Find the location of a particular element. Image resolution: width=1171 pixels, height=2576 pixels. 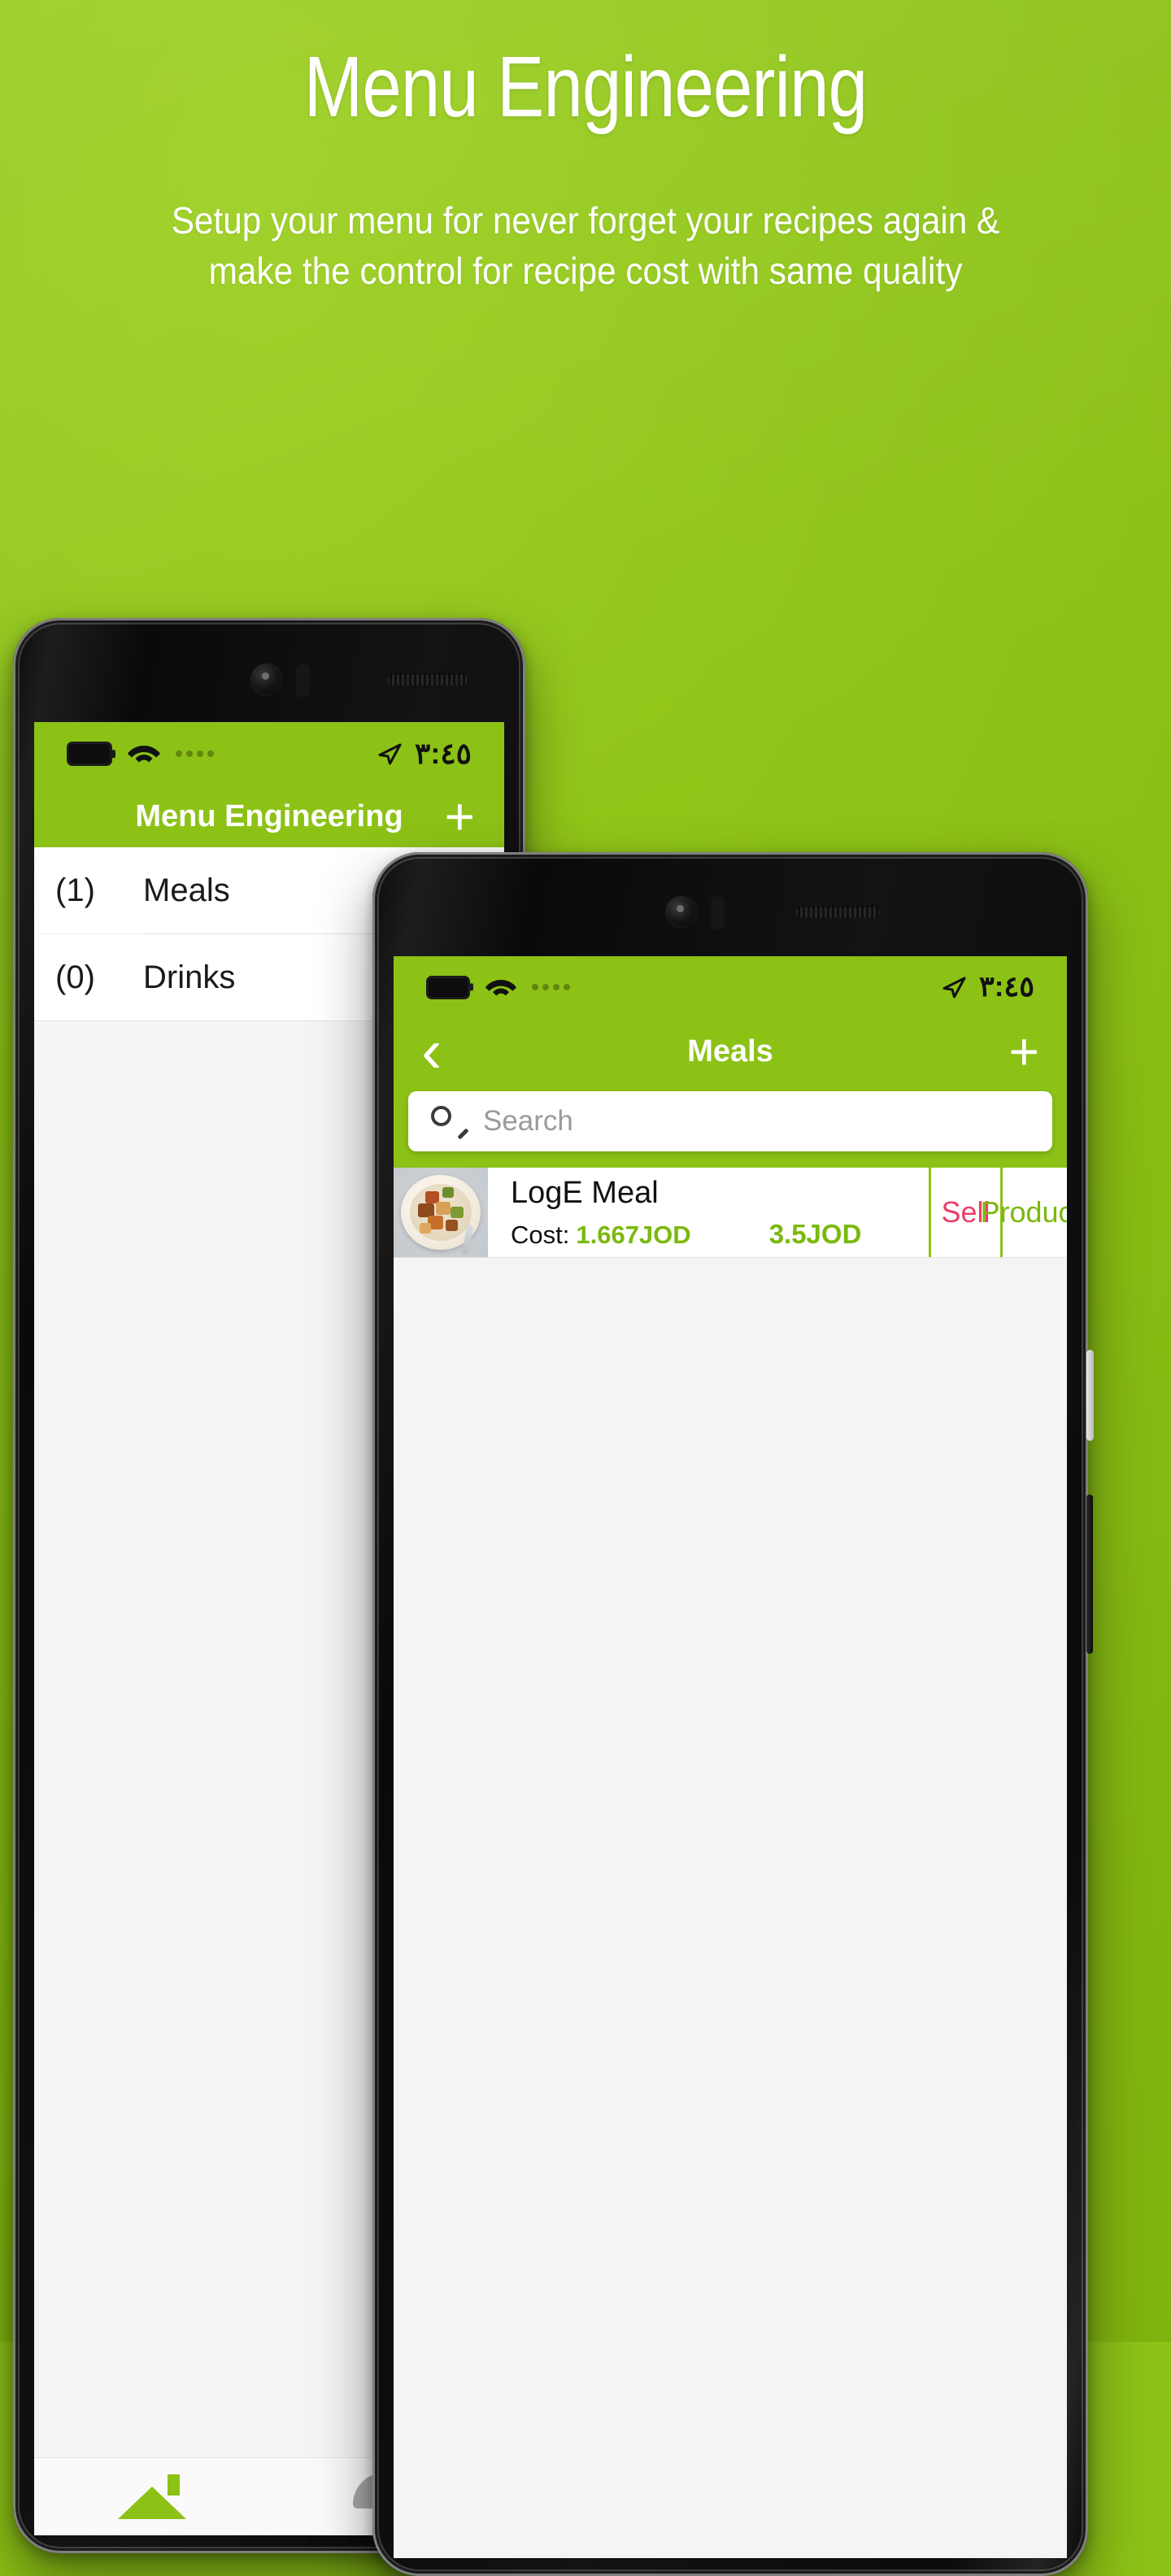

page-title-front: Meals is located at coordinates (730, 1050).